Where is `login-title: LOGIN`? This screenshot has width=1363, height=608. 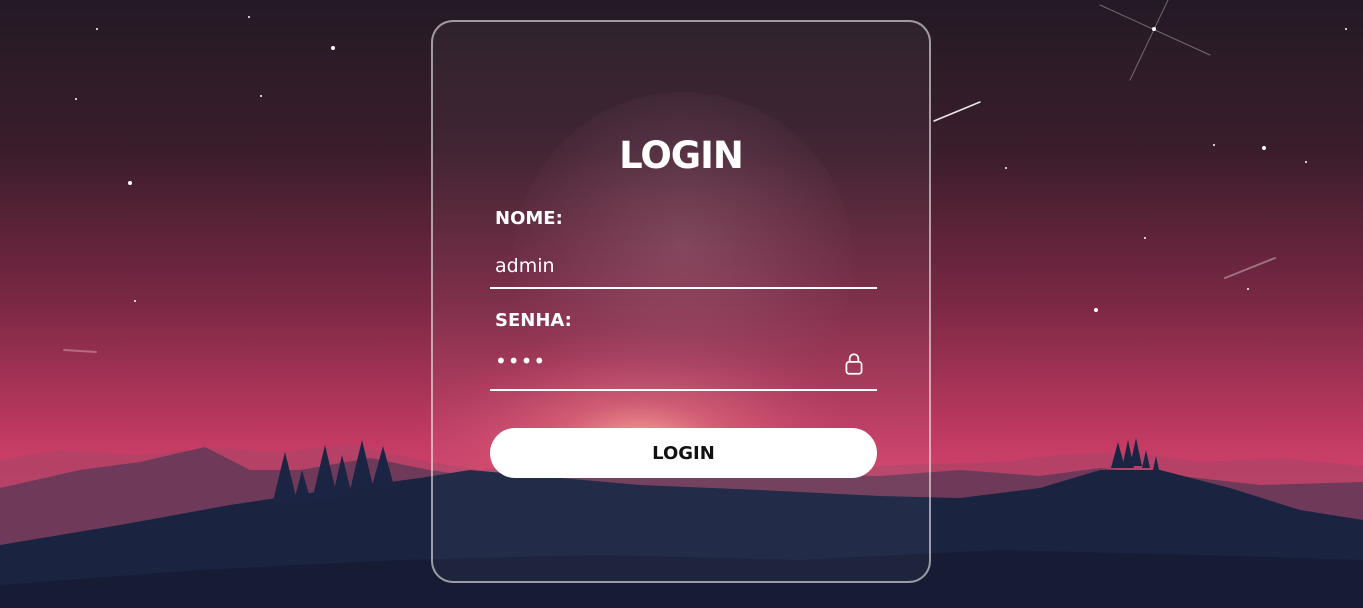
login-title: LOGIN is located at coordinates (681, 155).